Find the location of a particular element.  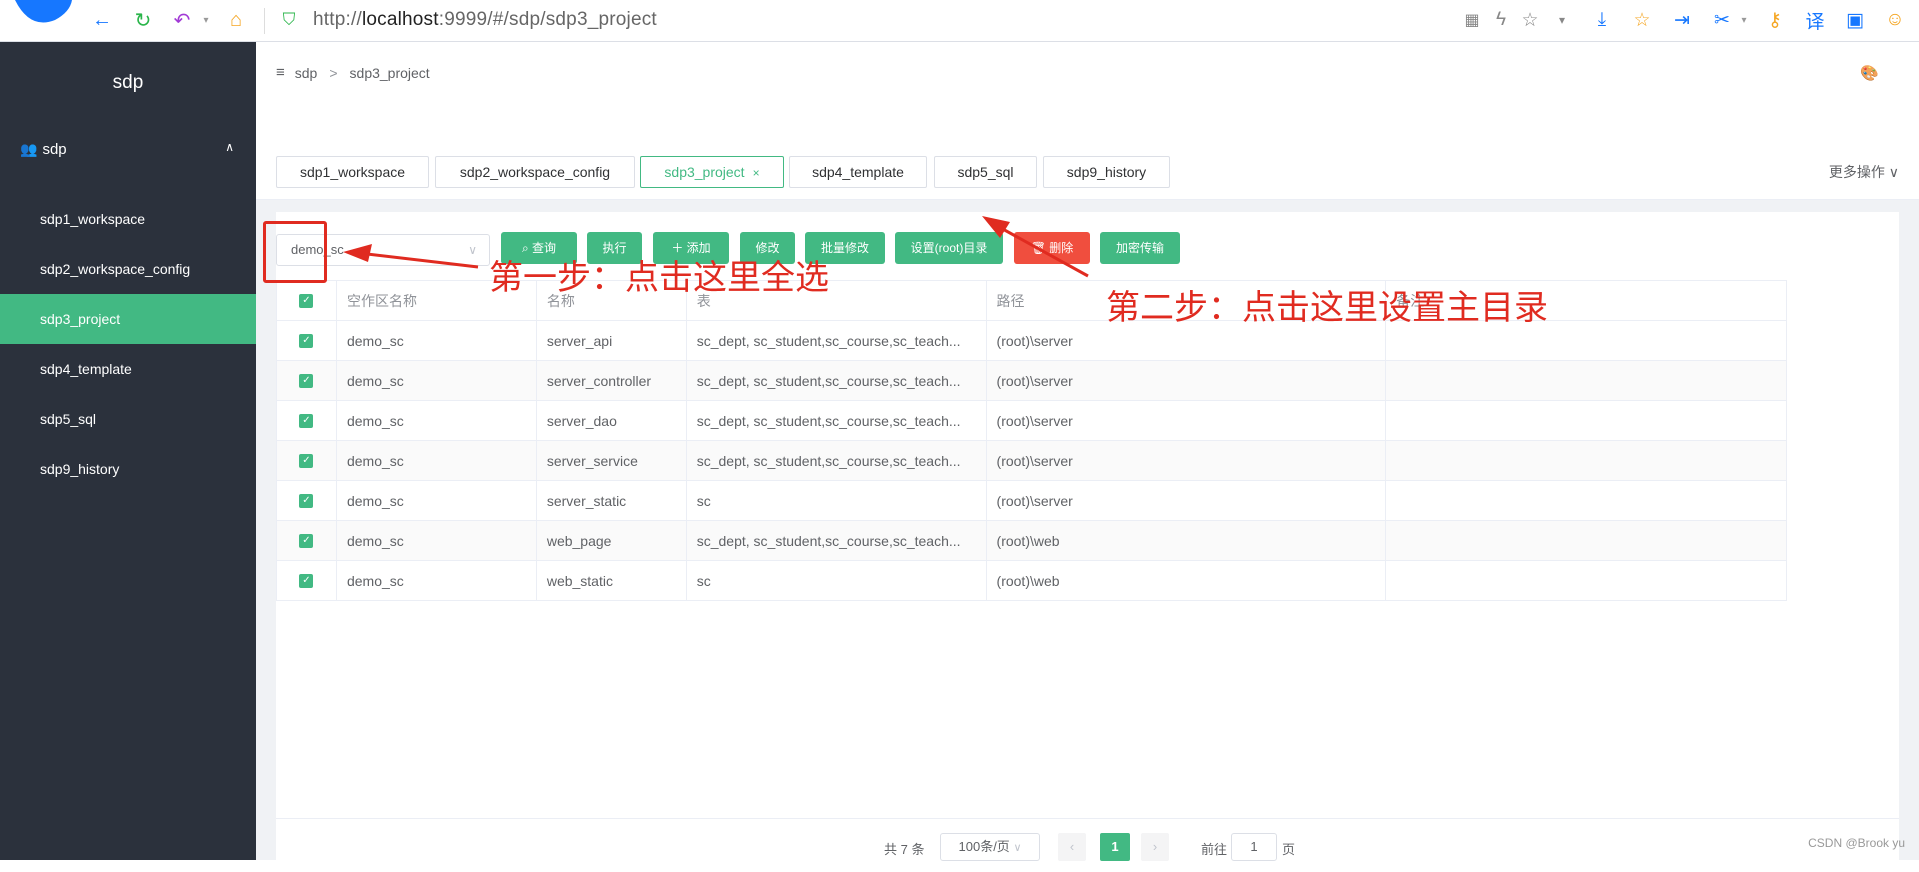

arrow-step2 is located at coordinates (1035, 246).